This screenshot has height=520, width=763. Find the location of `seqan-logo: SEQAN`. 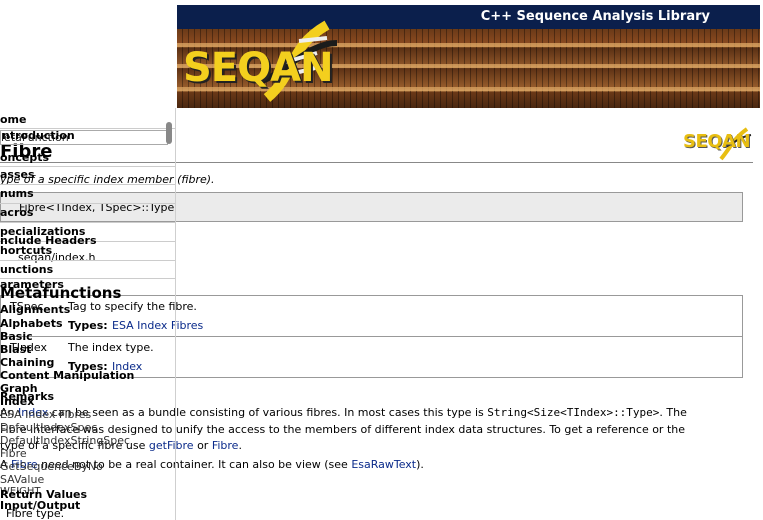

seqan-logo: SEQAN is located at coordinates (258, 68).